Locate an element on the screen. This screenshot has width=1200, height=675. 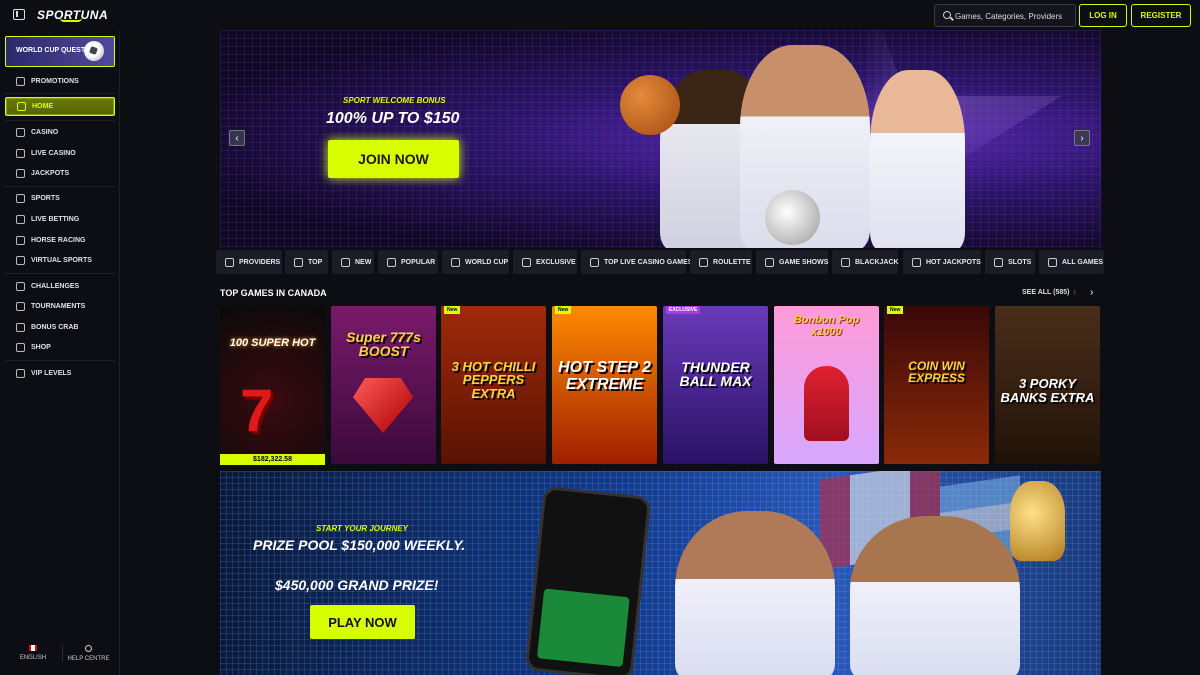
sidebar-item-vip-levels: VIP LEVELS is located at coordinates (60, 373).